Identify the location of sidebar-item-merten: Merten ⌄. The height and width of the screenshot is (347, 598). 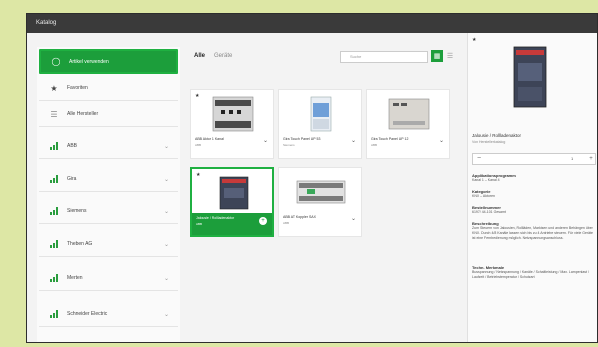
(108, 278).